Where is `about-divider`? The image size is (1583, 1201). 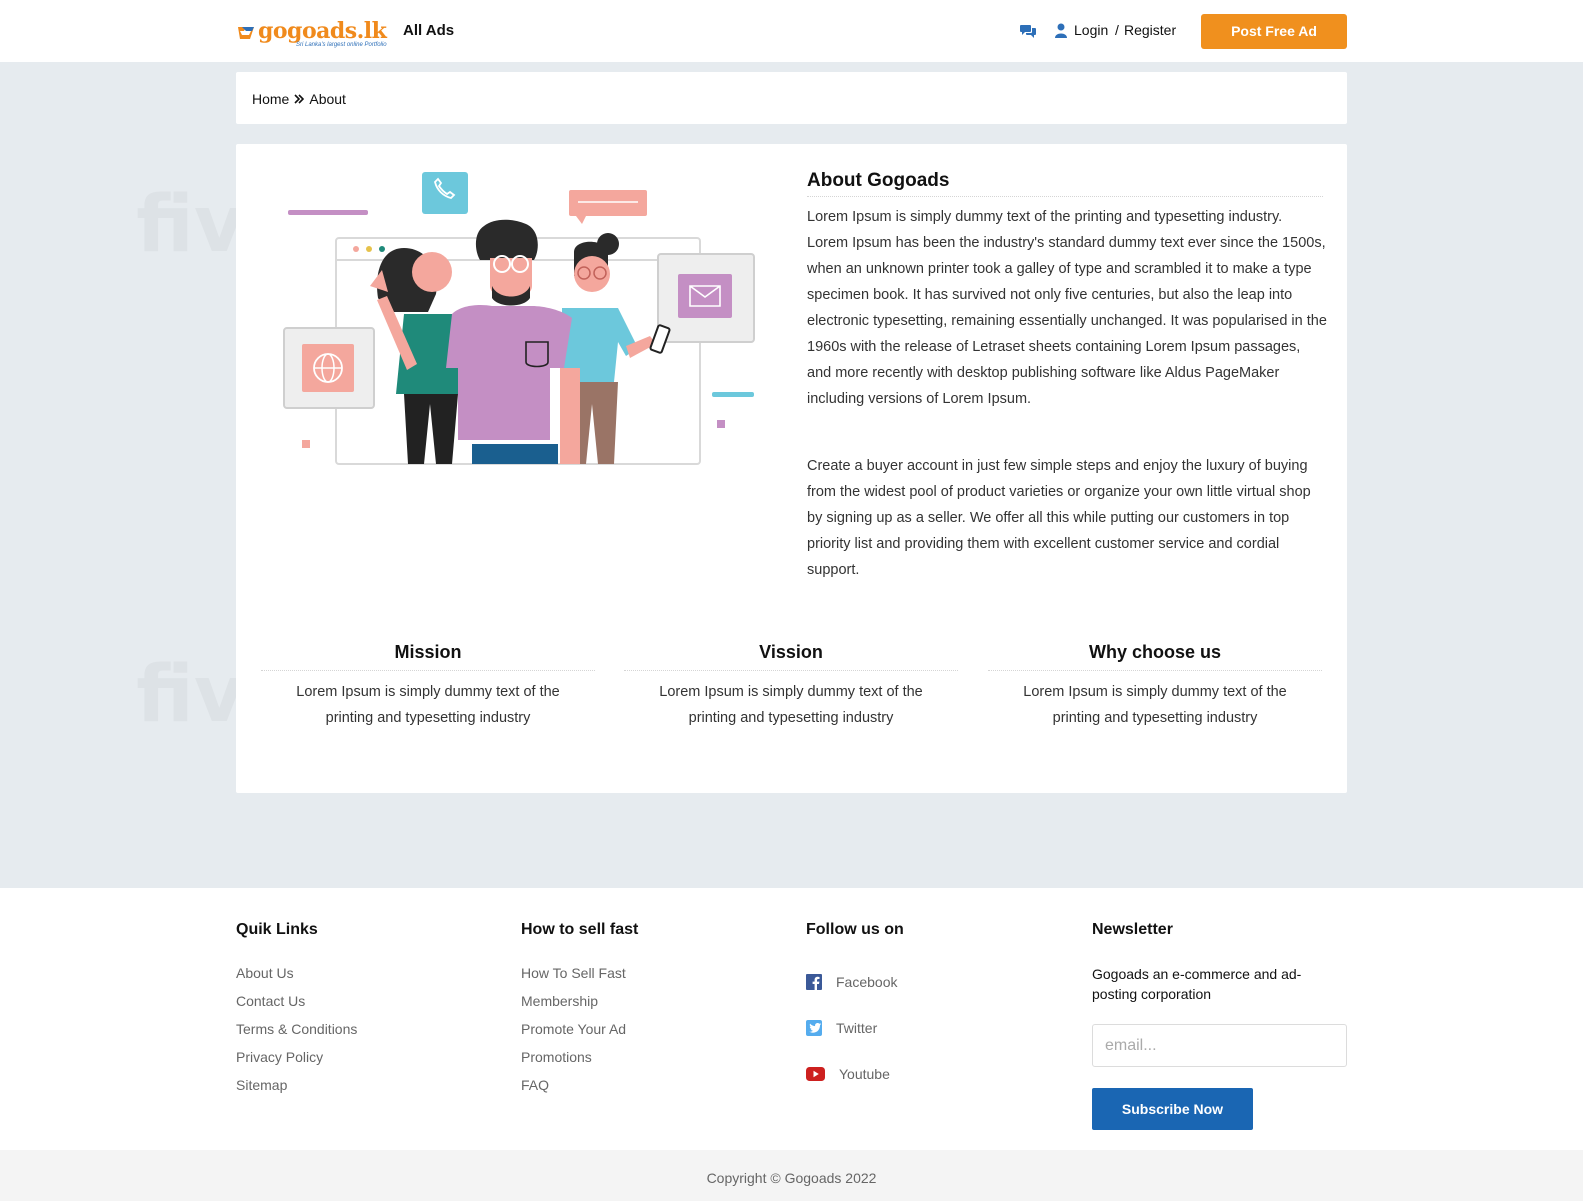 about-divider is located at coordinates (1065, 196).